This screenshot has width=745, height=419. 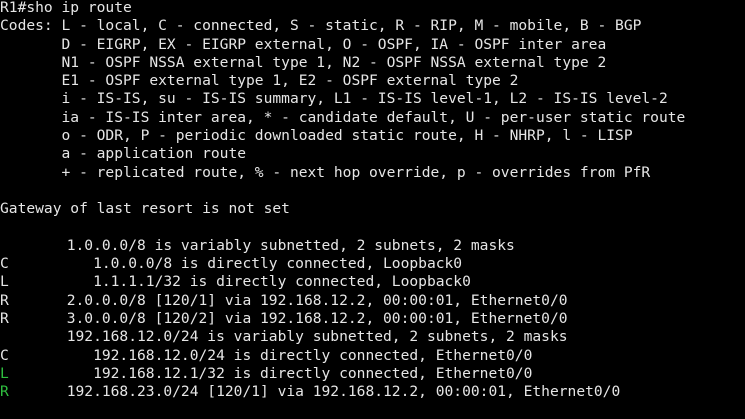 What do you see at coordinates (372, 8) in the screenshot?
I see `command-line: R1#sho ip route` at bounding box center [372, 8].